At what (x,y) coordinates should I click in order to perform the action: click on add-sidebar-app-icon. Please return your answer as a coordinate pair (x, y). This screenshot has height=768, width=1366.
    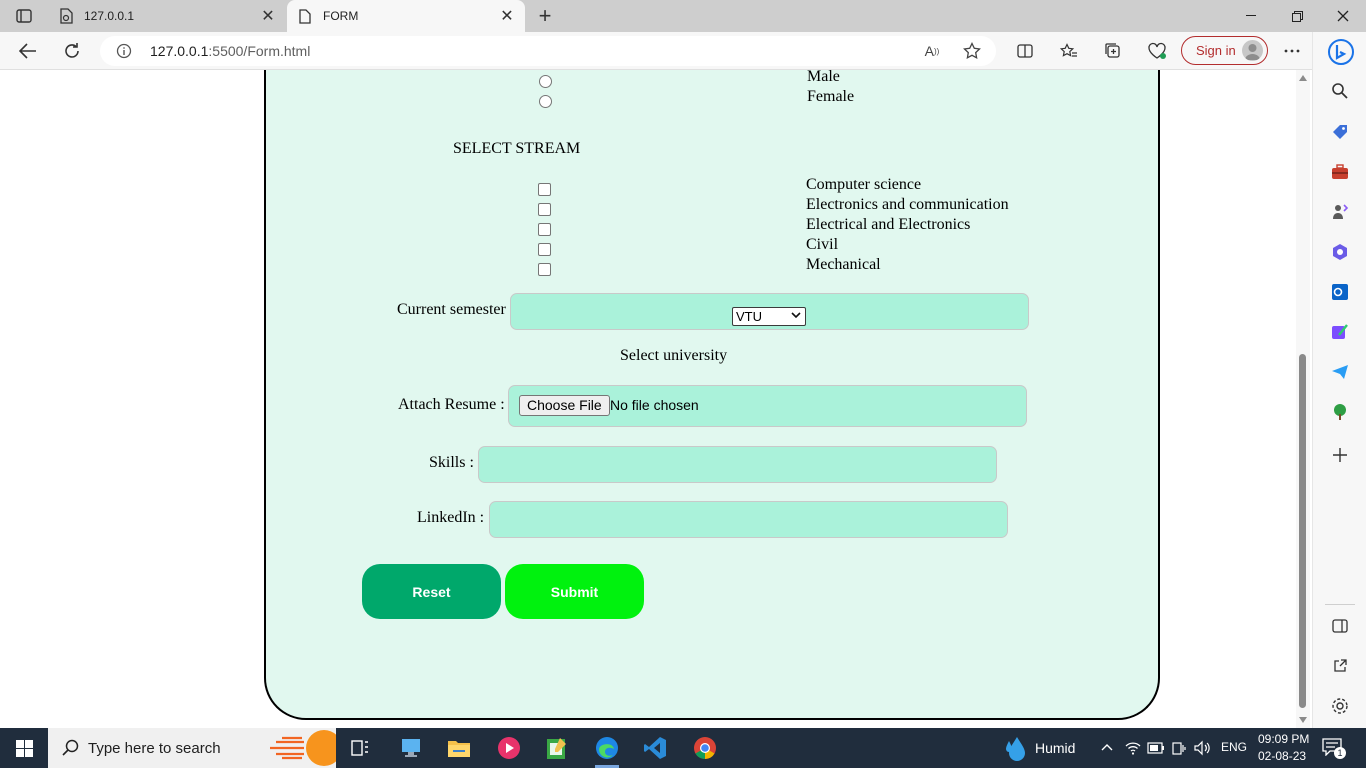
    Looking at the image, I should click on (1340, 455).